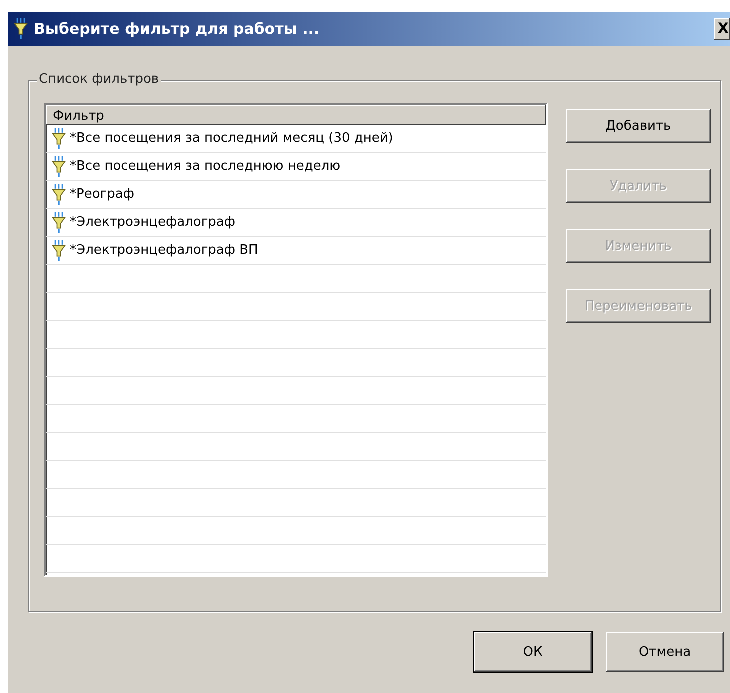  Describe the element at coordinates (638, 126) in the screenshot. I see `action-button: Добавить` at that location.